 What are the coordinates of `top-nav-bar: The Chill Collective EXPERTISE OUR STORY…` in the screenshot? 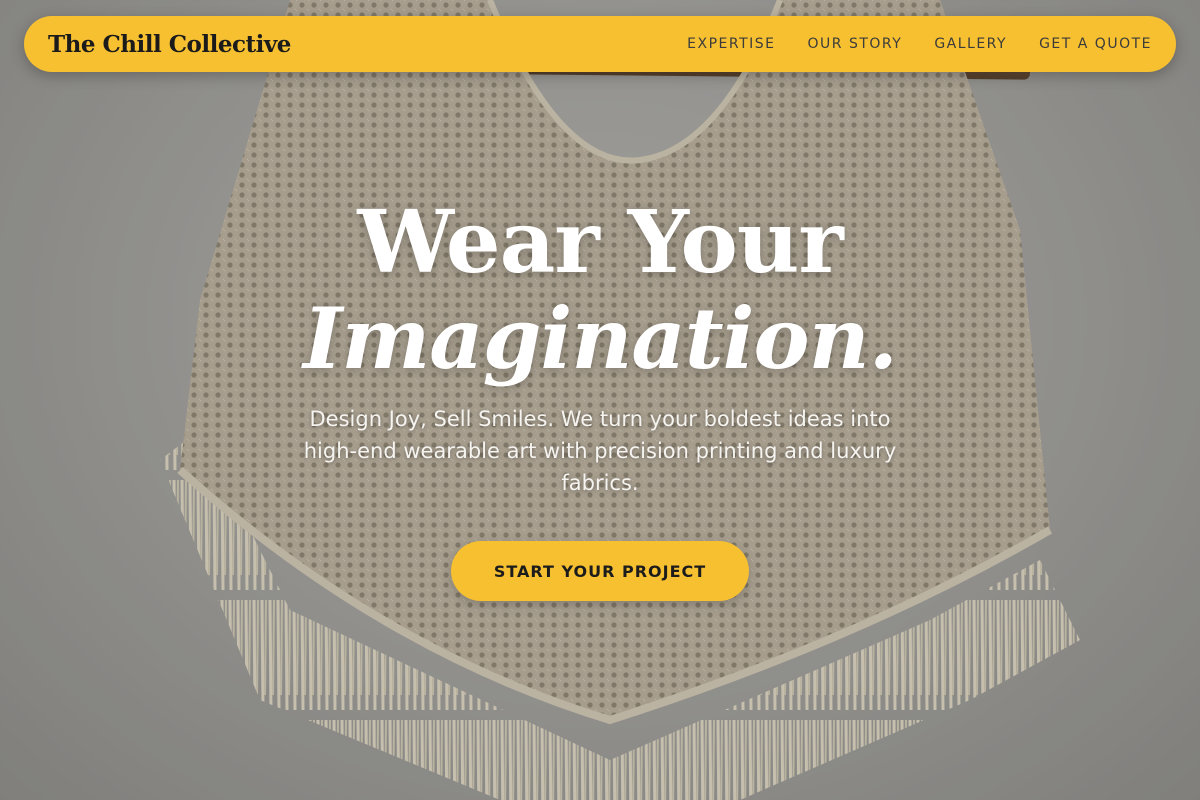 It's located at (600, 44).